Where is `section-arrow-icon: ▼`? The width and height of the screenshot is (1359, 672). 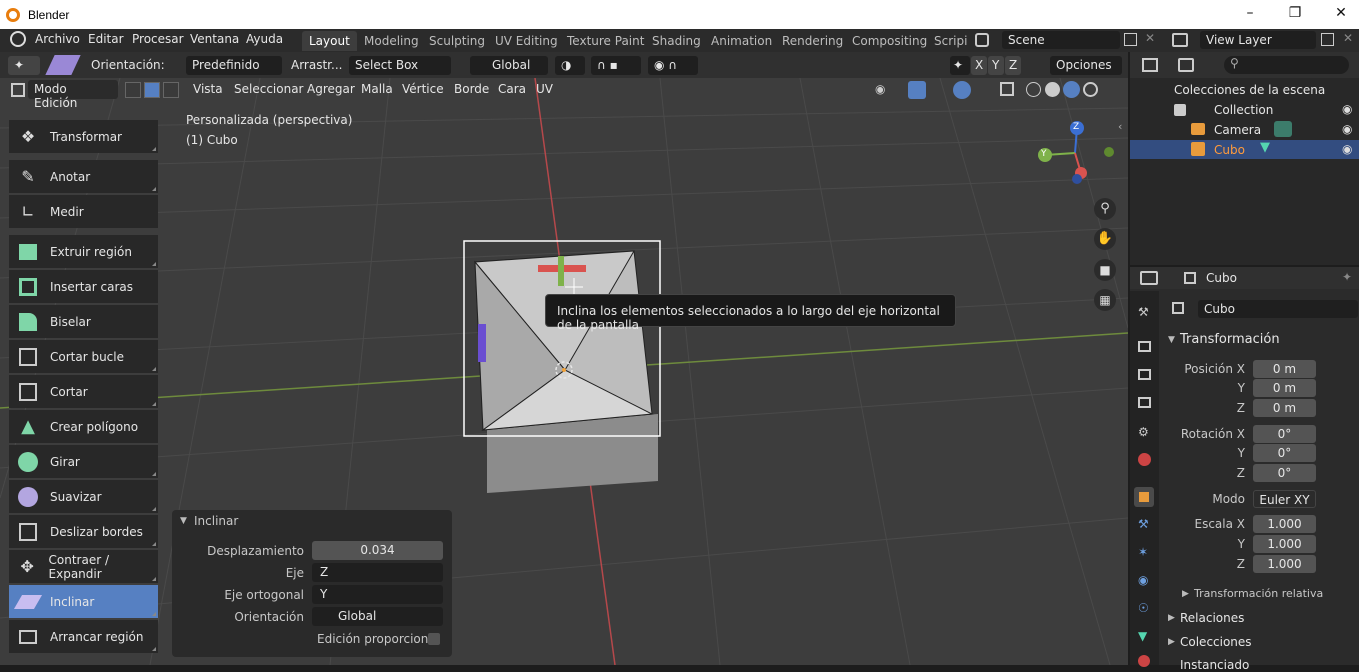 section-arrow-icon: ▼ is located at coordinates (1171, 340).